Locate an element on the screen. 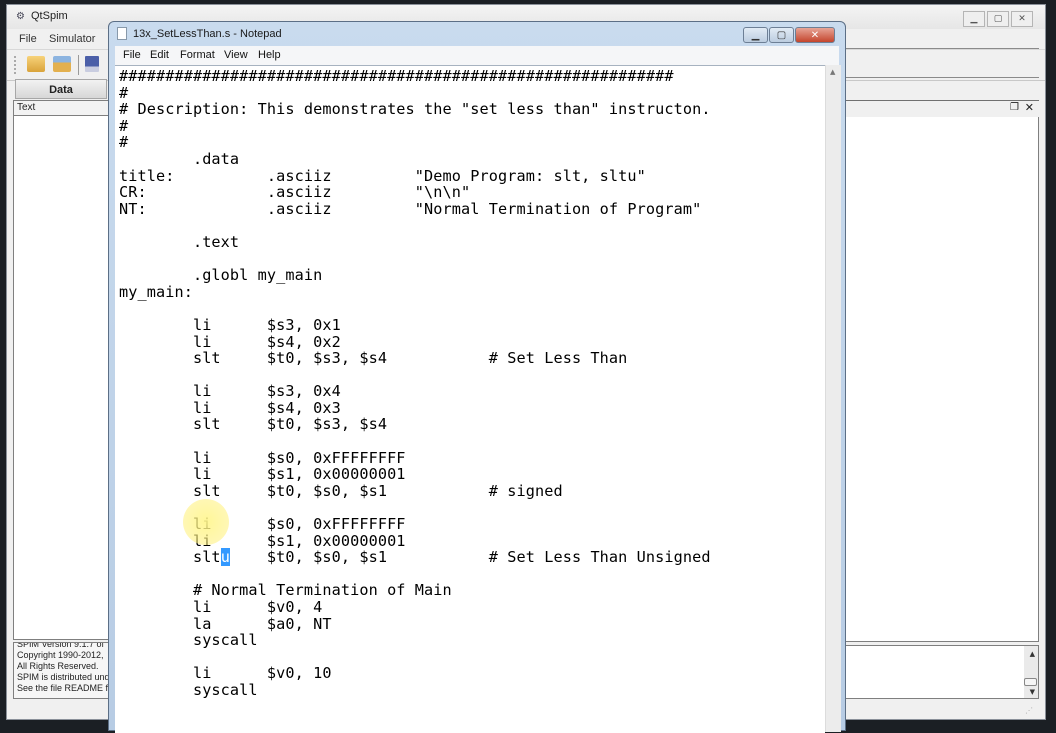  code-line: li $s3, 0x4 is located at coordinates (415, 391).